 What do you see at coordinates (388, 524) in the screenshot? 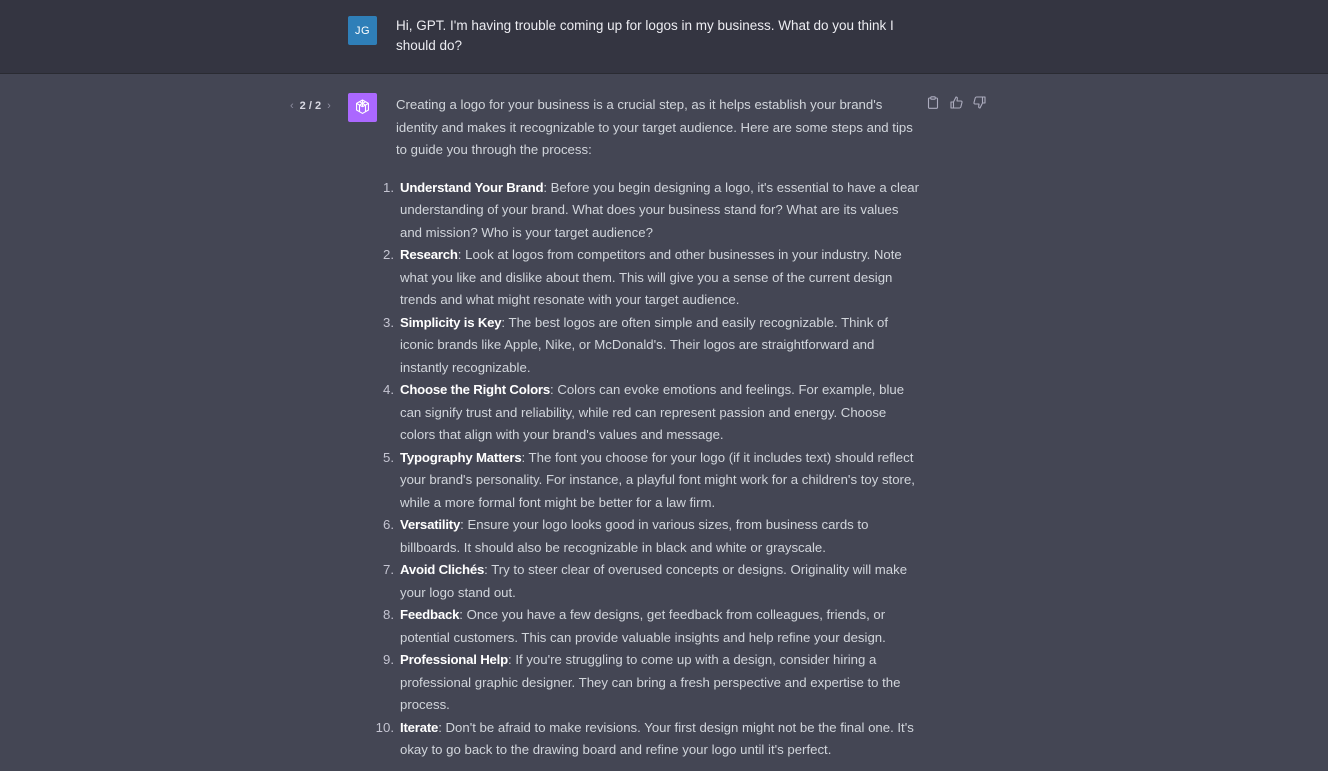
I see `list-item-number: 6.` at bounding box center [388, 524].